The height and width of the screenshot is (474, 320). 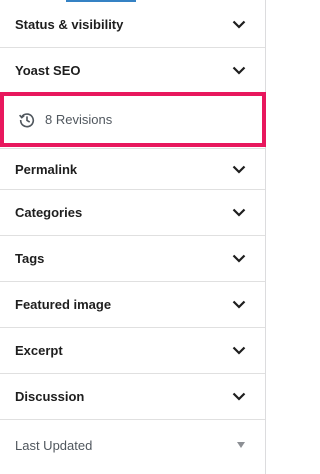 What do you see at coordinates (27, 120) in the screenshot?
I see `history-icon` at bounding box center [27, 120].